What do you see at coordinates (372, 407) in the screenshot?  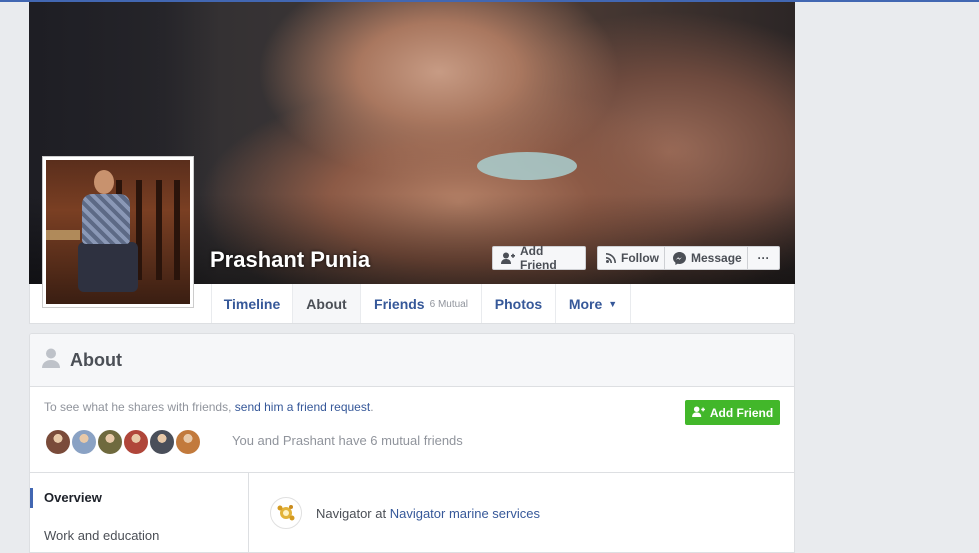 I see `share-suffix: .` at bounding box center [372, 407].